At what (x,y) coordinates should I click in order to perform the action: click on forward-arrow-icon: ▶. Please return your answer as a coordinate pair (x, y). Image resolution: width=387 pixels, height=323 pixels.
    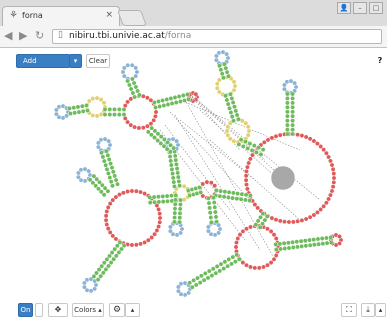
    Looking at the image, I should click on (23, 35).